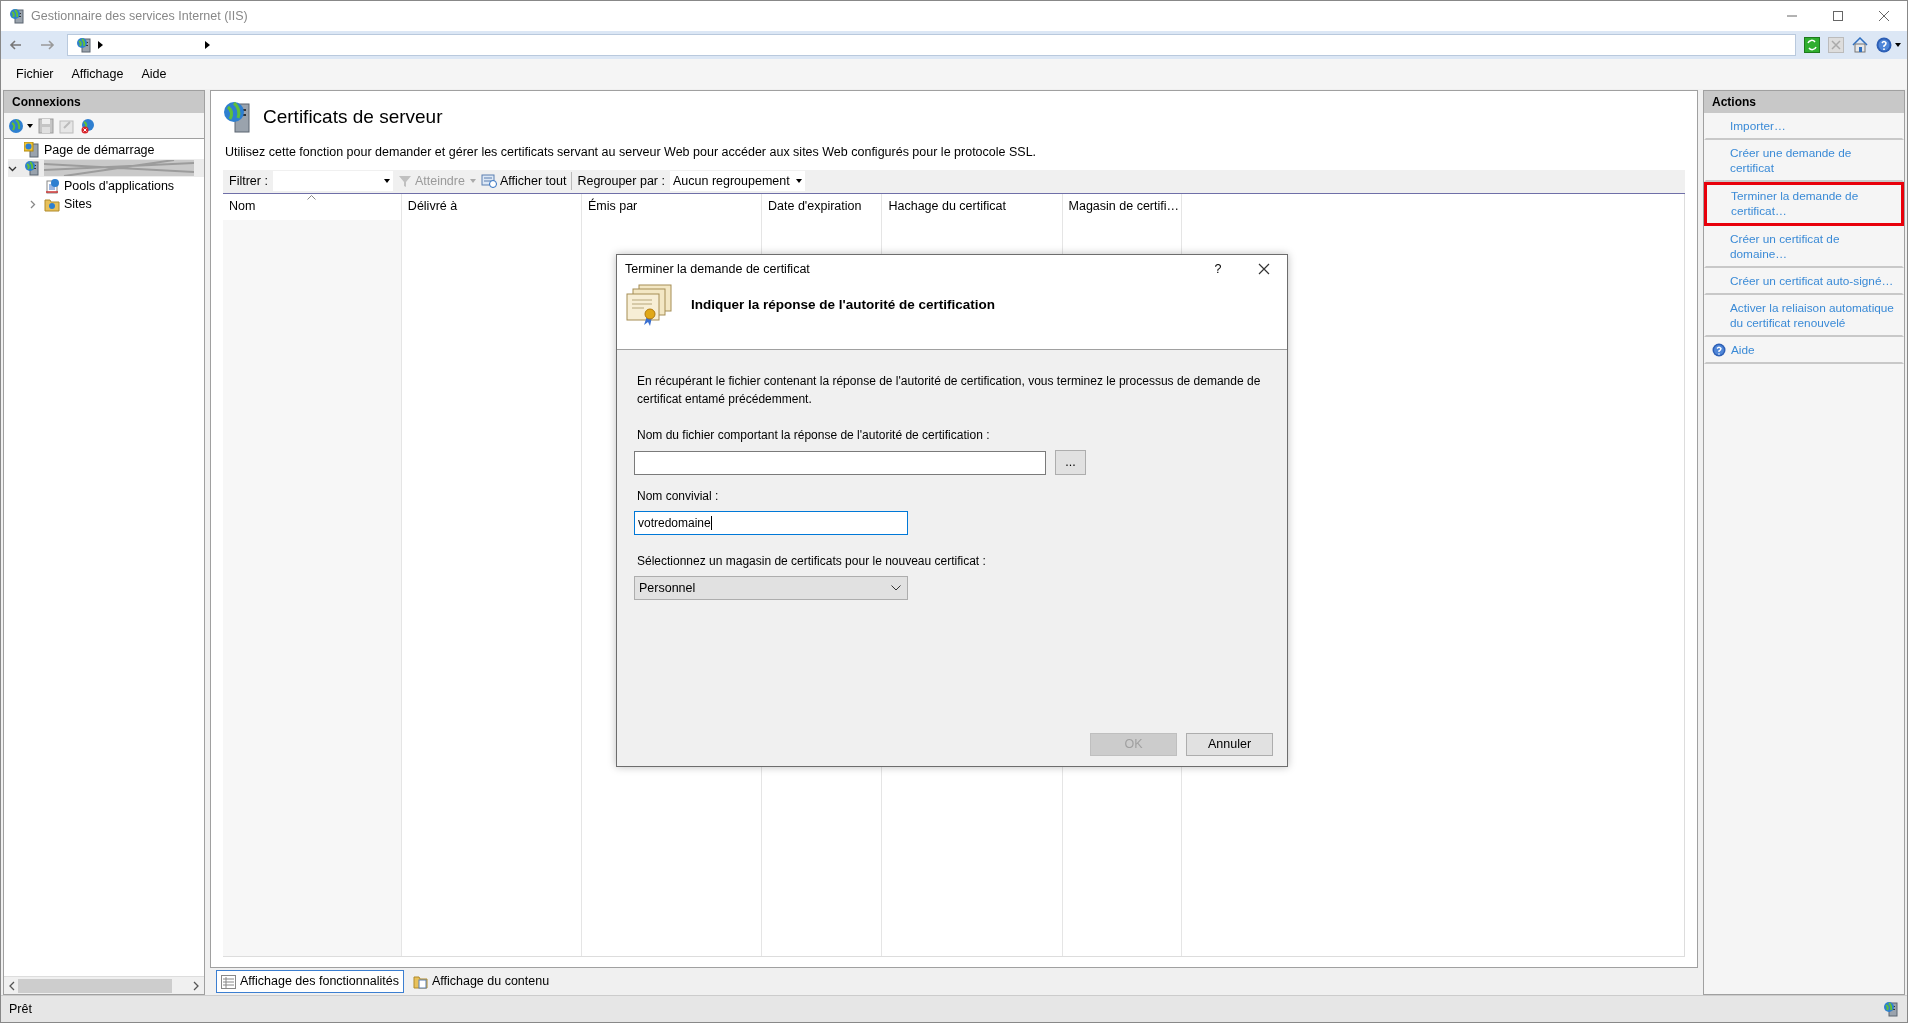 The width and height of the screenshot is (1908, 1023). I want to click on group-by-dropdown: Aucun regroupement, so click(737, 181).